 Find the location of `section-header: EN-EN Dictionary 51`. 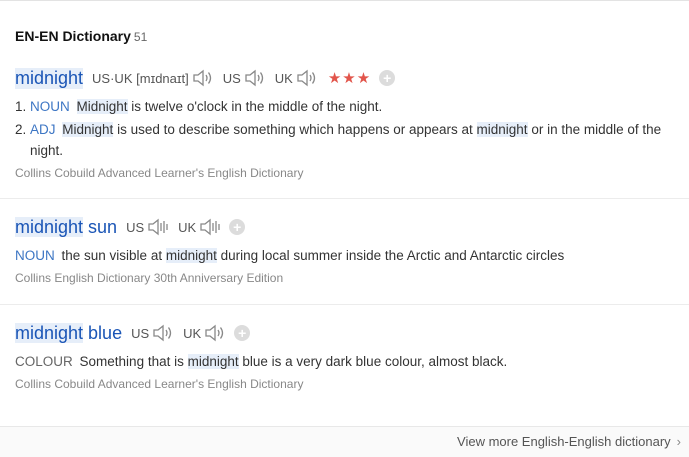

section-header: EN-EN Dictionary 51 is located at coordinates (81, 36).